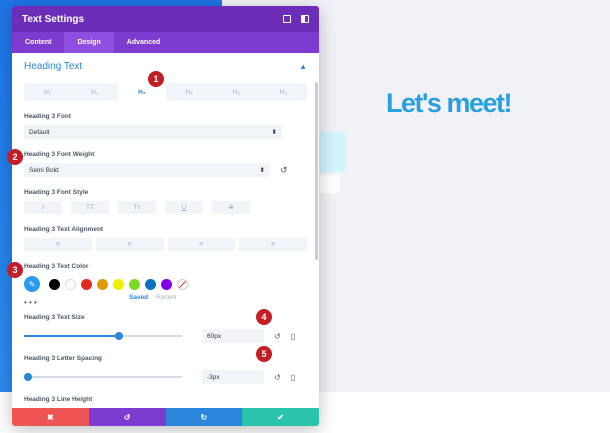  What do you see at coordinates (156, 79) in the screenshot?
I see `callout-marker: 1` at bounding box center [156, 79].